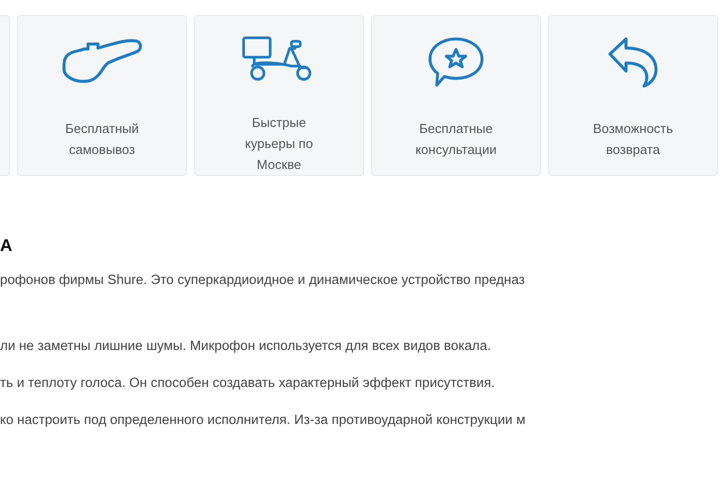 The height and width of the screenshot is (480, 720). I want to click on paragraph: ть и теплоту голоса. Он способен создавать характерный эффект присутствия., so click(248, 383).